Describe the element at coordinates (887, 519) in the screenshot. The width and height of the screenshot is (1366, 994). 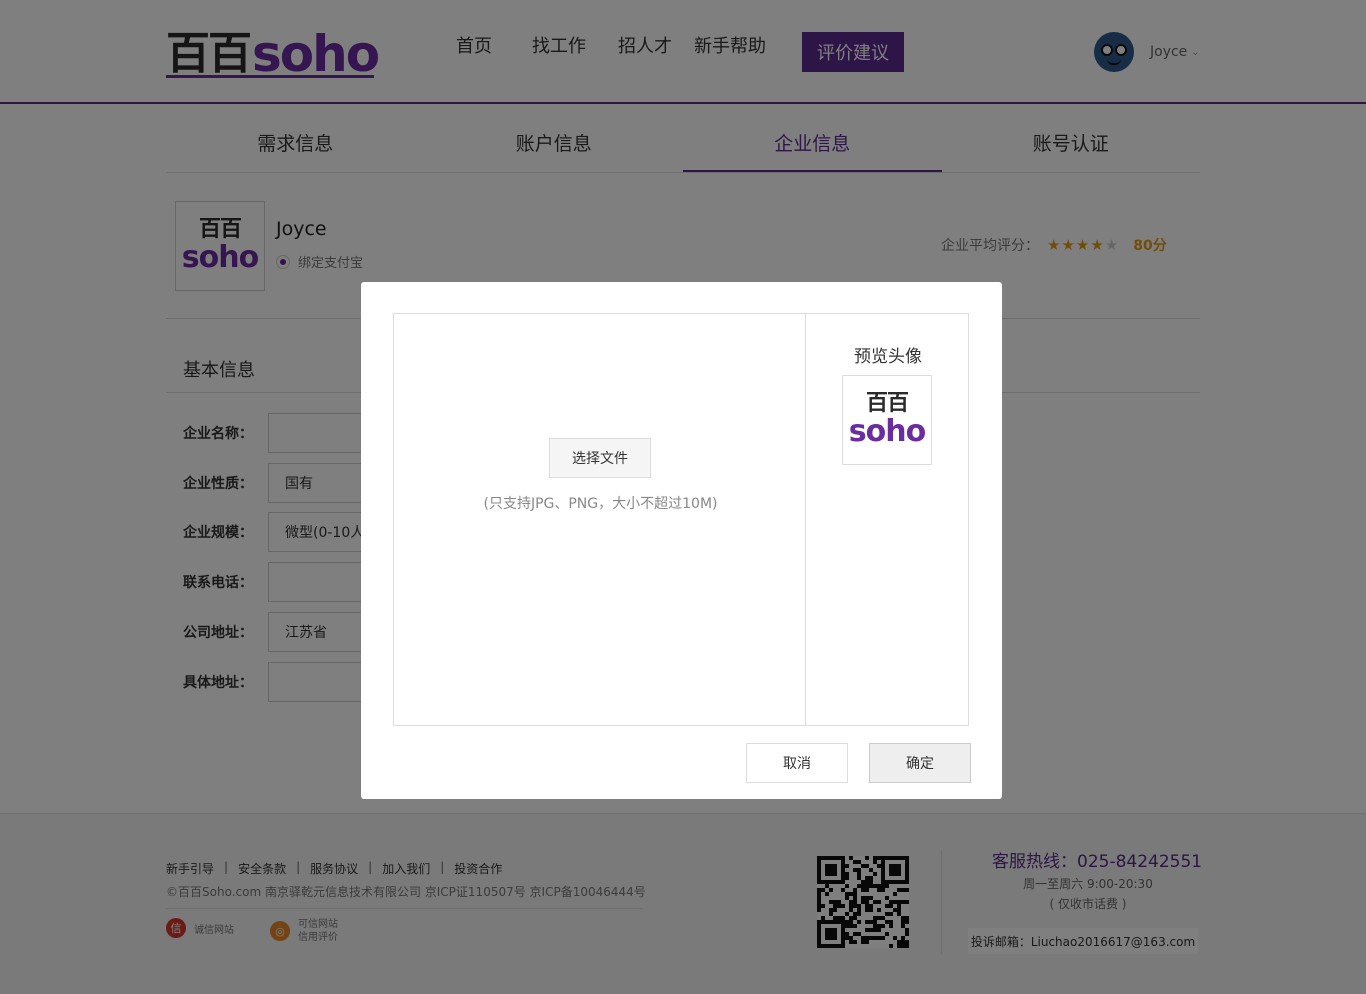
I see `preview-area: 预览头像 百百 soho` at that location.